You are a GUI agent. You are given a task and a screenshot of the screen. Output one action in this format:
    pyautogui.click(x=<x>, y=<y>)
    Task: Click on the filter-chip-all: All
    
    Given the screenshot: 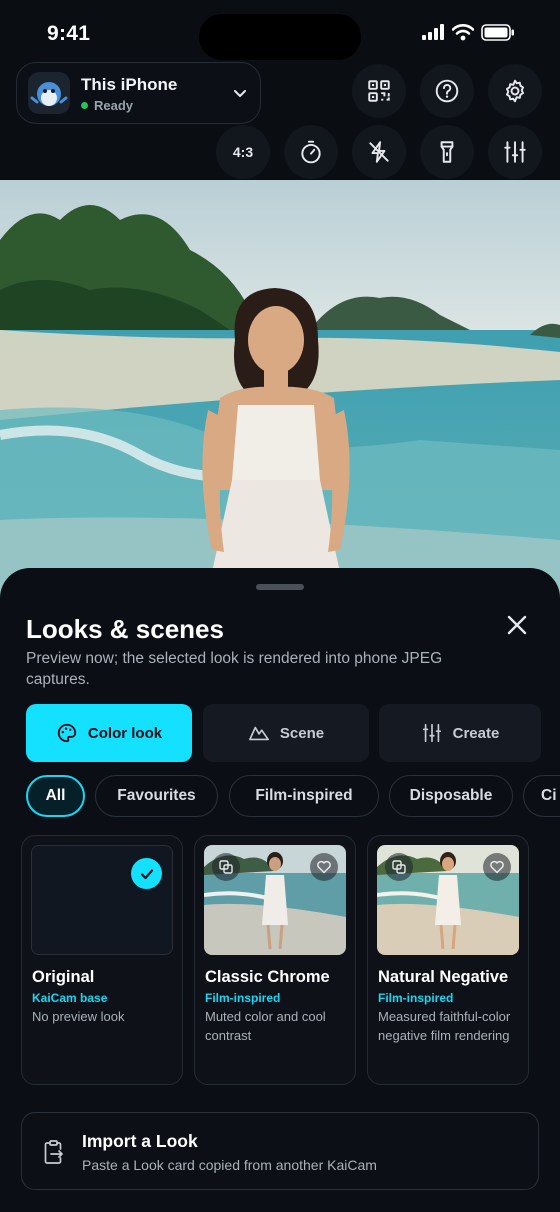 What is the action you would take?
    pyautogui.click(x=55, y=796)
    